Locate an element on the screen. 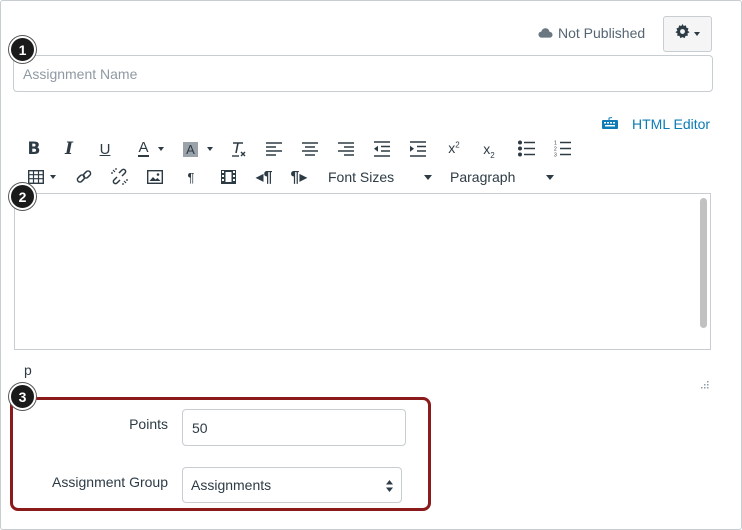 This screenshot has height=530, width=742. align-center-icon is located at coordinates (310, 149).